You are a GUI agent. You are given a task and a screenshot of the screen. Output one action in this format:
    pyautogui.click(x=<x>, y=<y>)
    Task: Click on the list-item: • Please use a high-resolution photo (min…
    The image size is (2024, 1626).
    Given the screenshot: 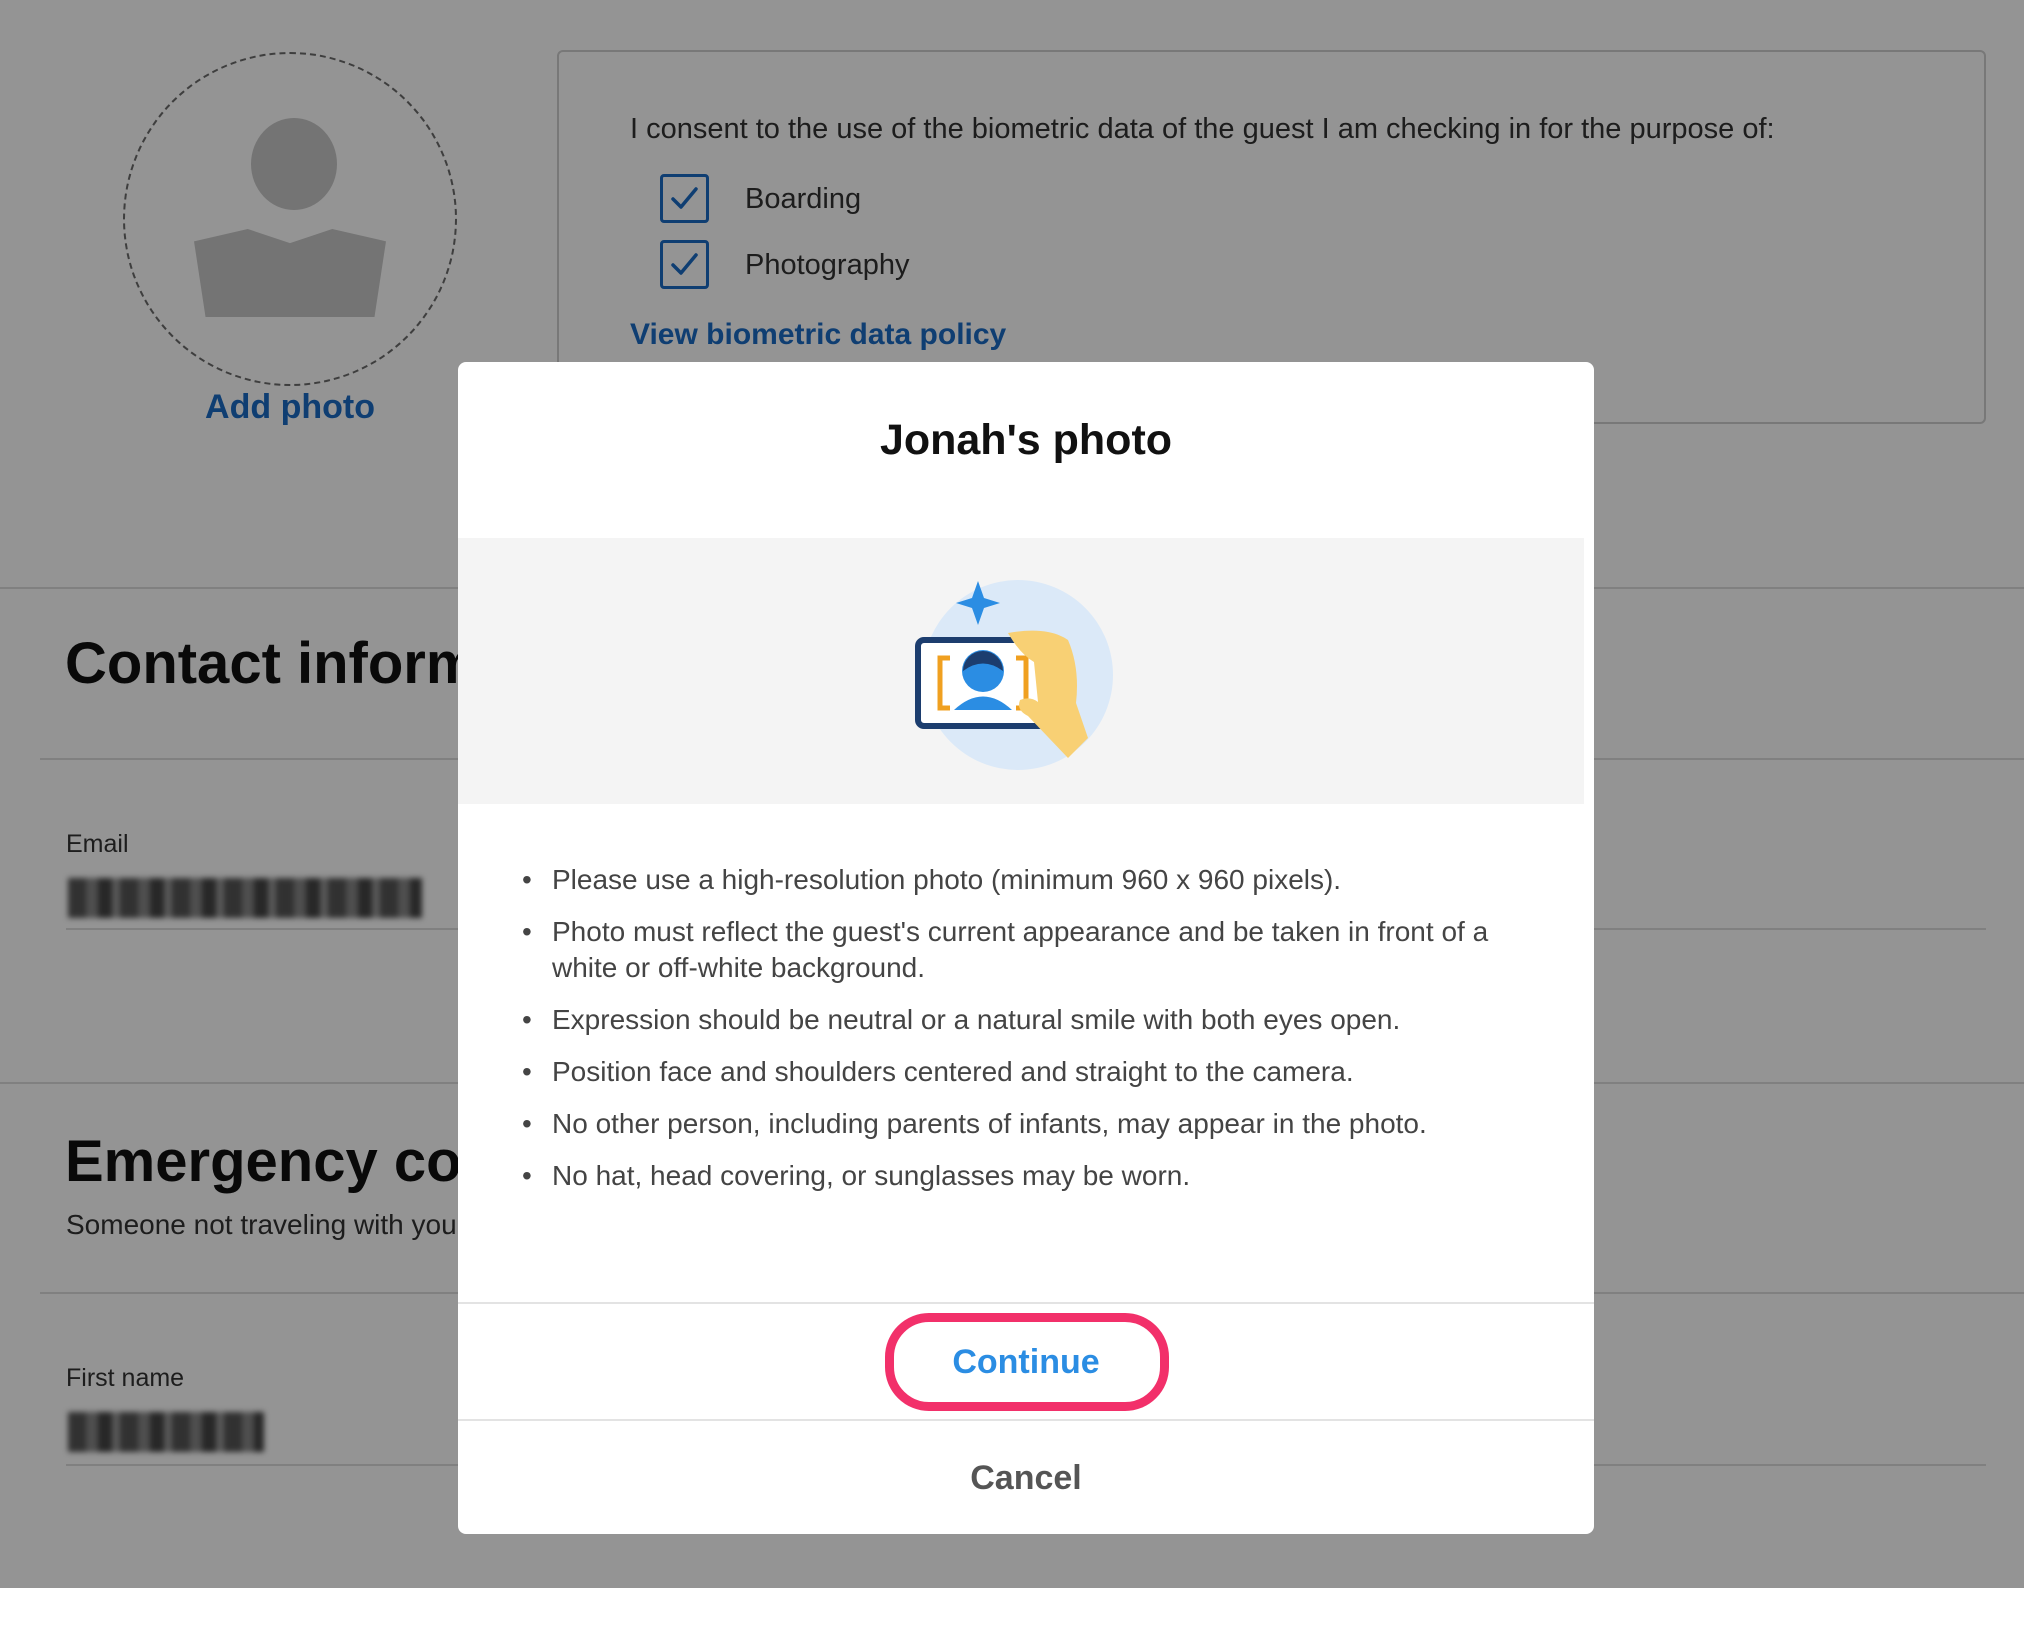 What is the action you would take?
    pyautogui.click(x=932, y=879)
    